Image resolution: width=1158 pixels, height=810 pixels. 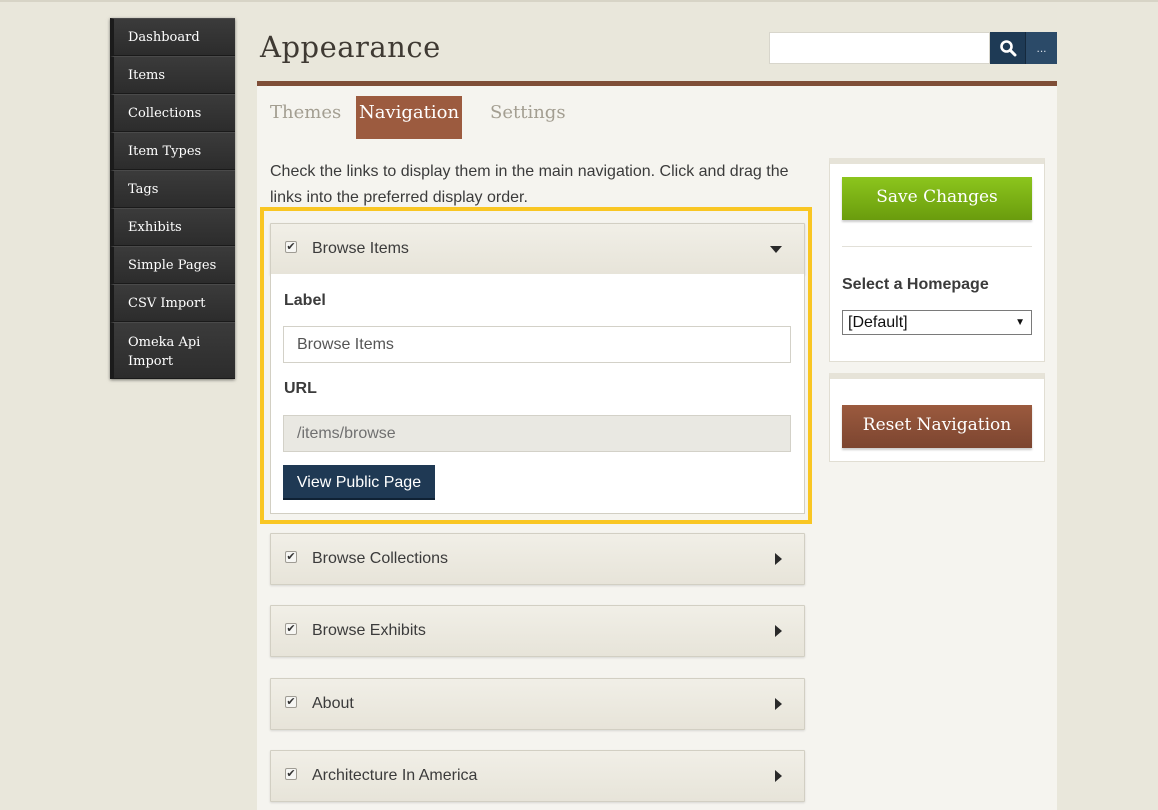 What do you see at coordinates (172, 303) in the screenshot?
I see `sidebar-item-csv-import: CSV Import` at bounding box center [172, 303].